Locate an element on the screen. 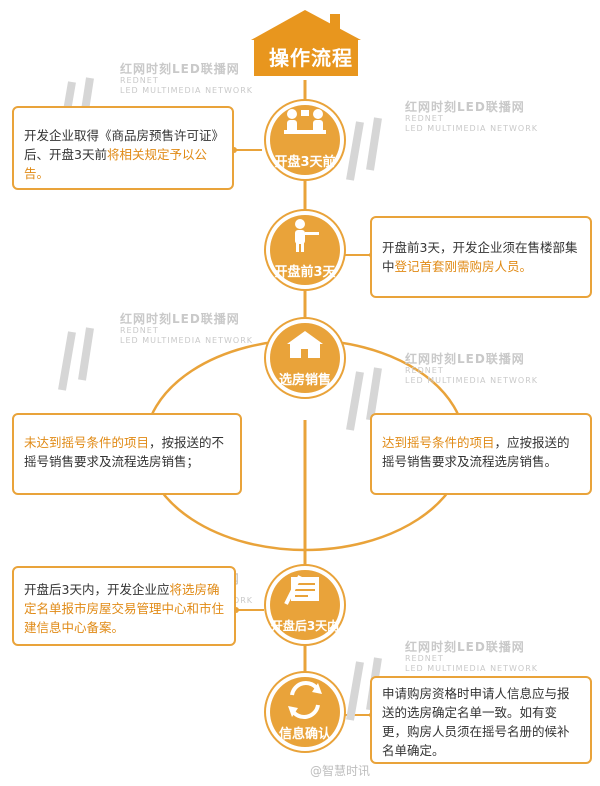 Image resolution: width=600 pixels, height=786 pixels. info-box-3: 未达到摇号条件的项目，按报送的不摇号销售要求及流程选房销售； is located at coordinates (127, 454).